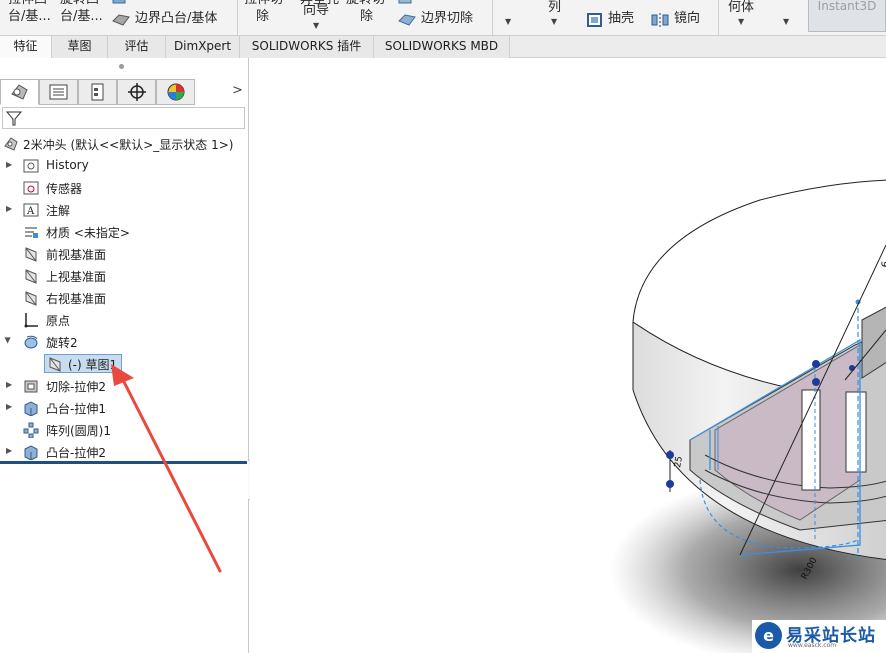  What do you see at coordinates (11, 144) in the screenshot?
I see `part-icon` at bounding box center [11, 144].